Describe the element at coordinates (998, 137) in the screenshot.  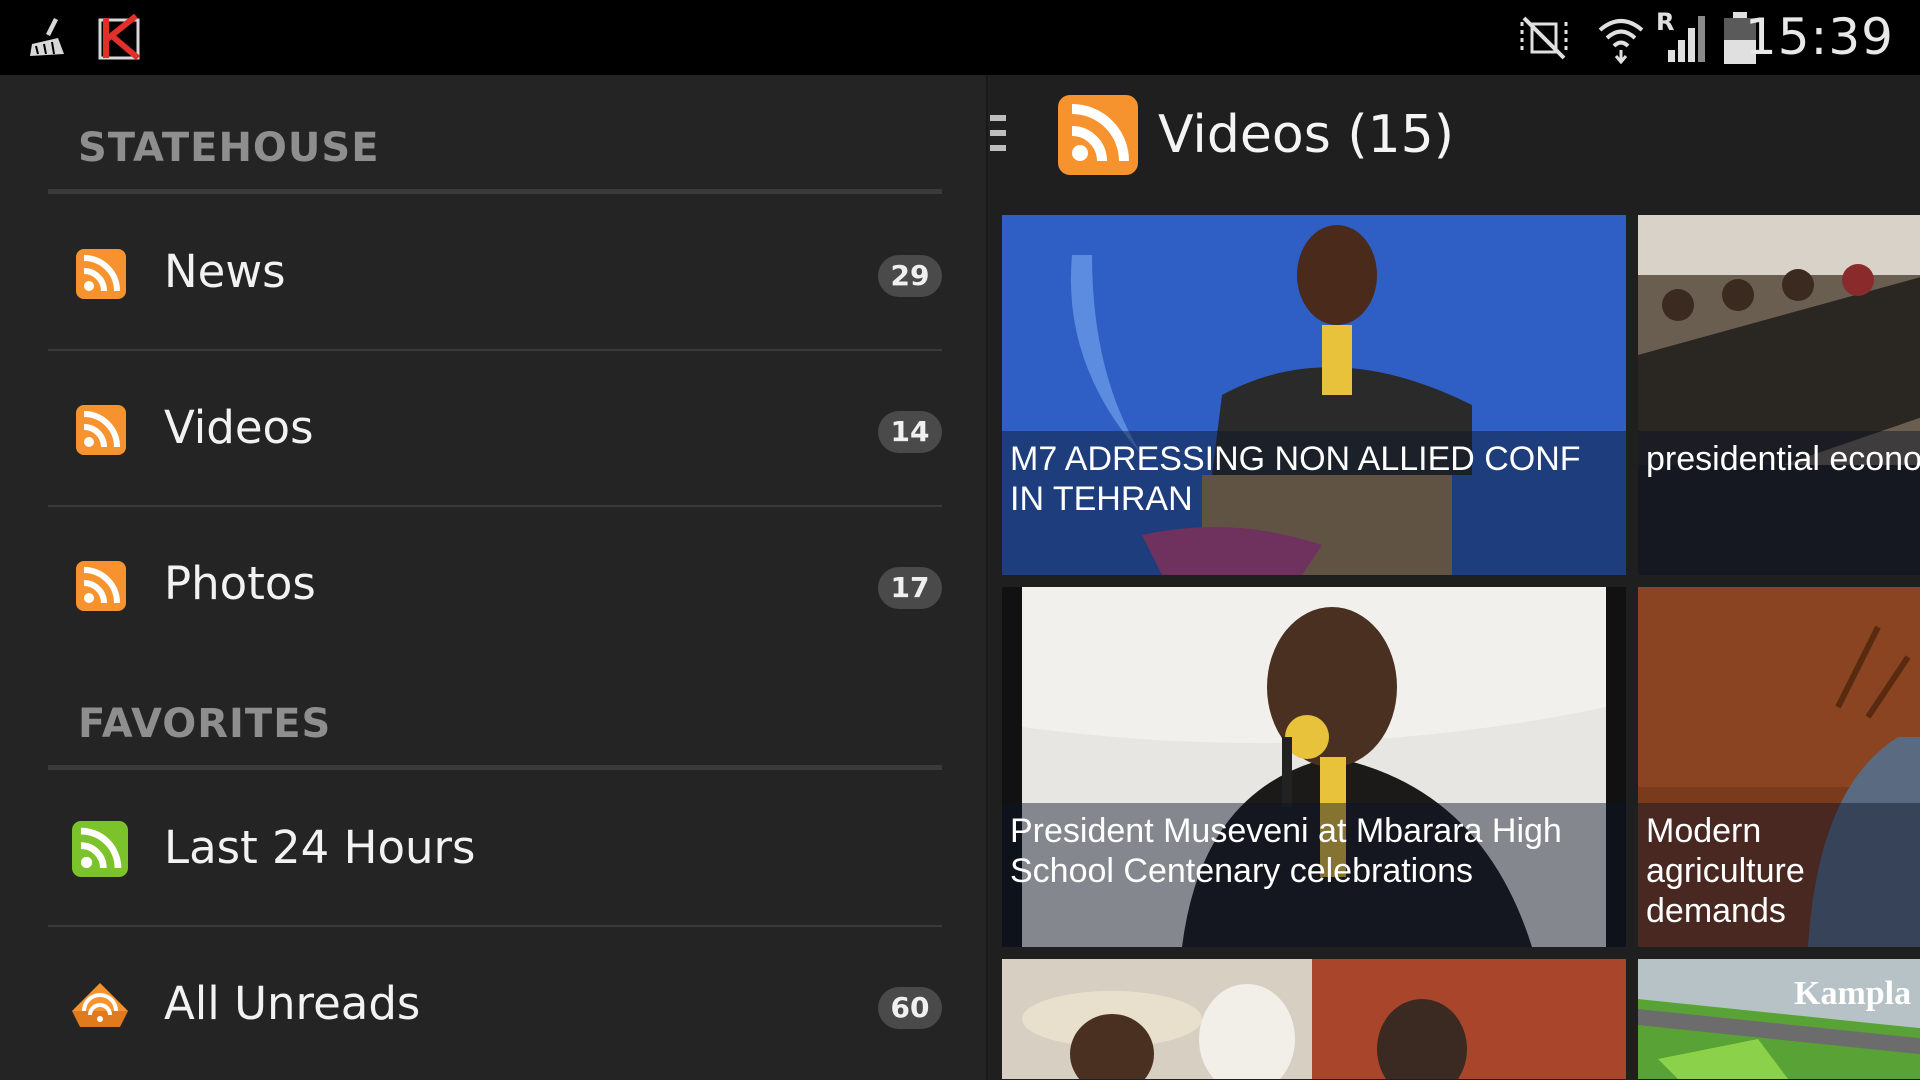
I see `drawer-handle-icon` at that location.